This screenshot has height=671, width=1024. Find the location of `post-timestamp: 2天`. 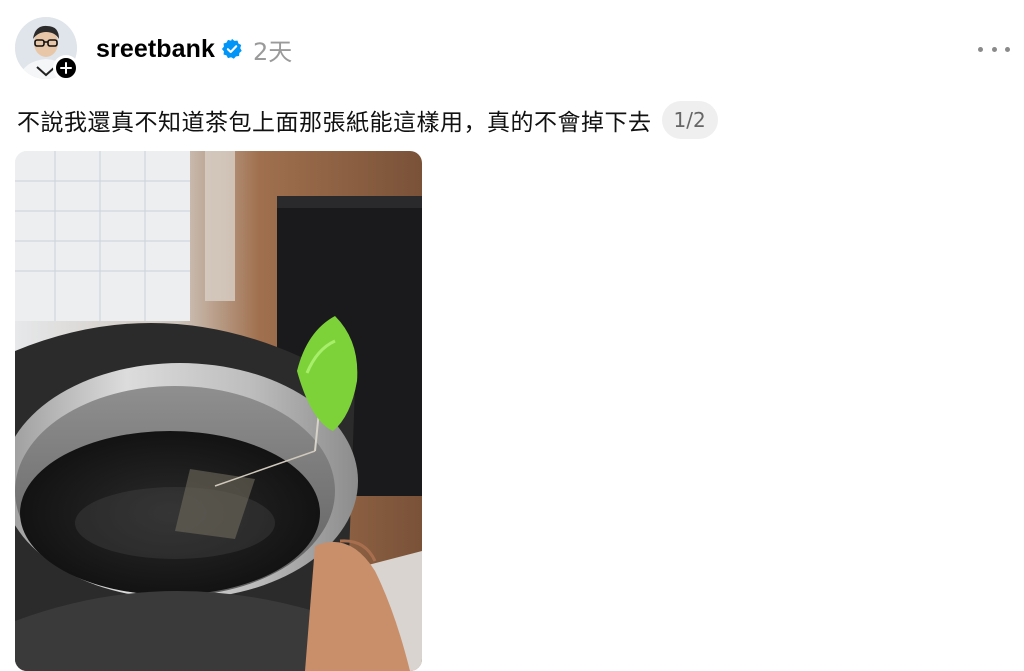

post-timestamp: 2天 is located at coordinates (272, 49).